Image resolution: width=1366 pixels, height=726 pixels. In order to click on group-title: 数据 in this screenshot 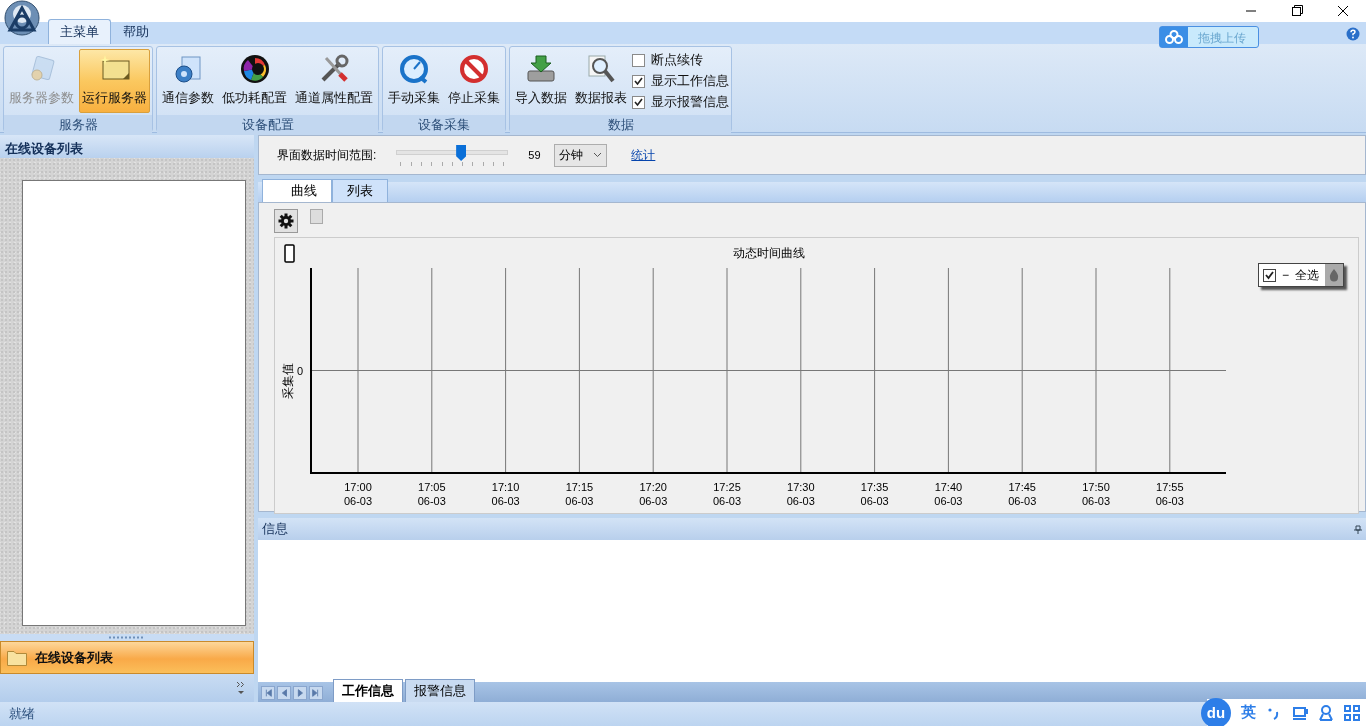, I will do `click(620, 125)`.